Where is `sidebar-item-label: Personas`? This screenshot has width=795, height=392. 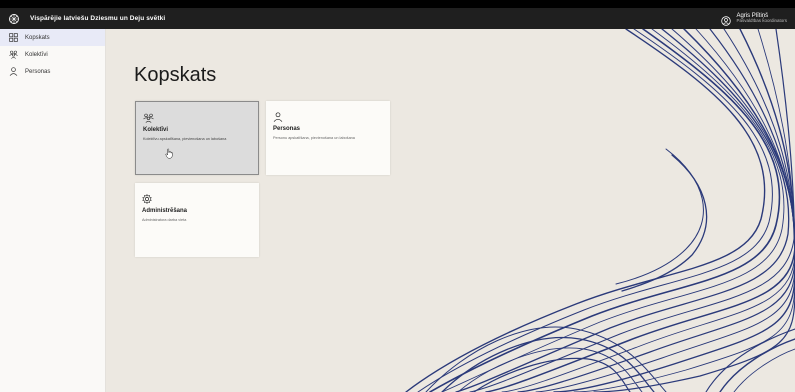
sidebar-item-label: Personas is located at coordinates (38, 71).